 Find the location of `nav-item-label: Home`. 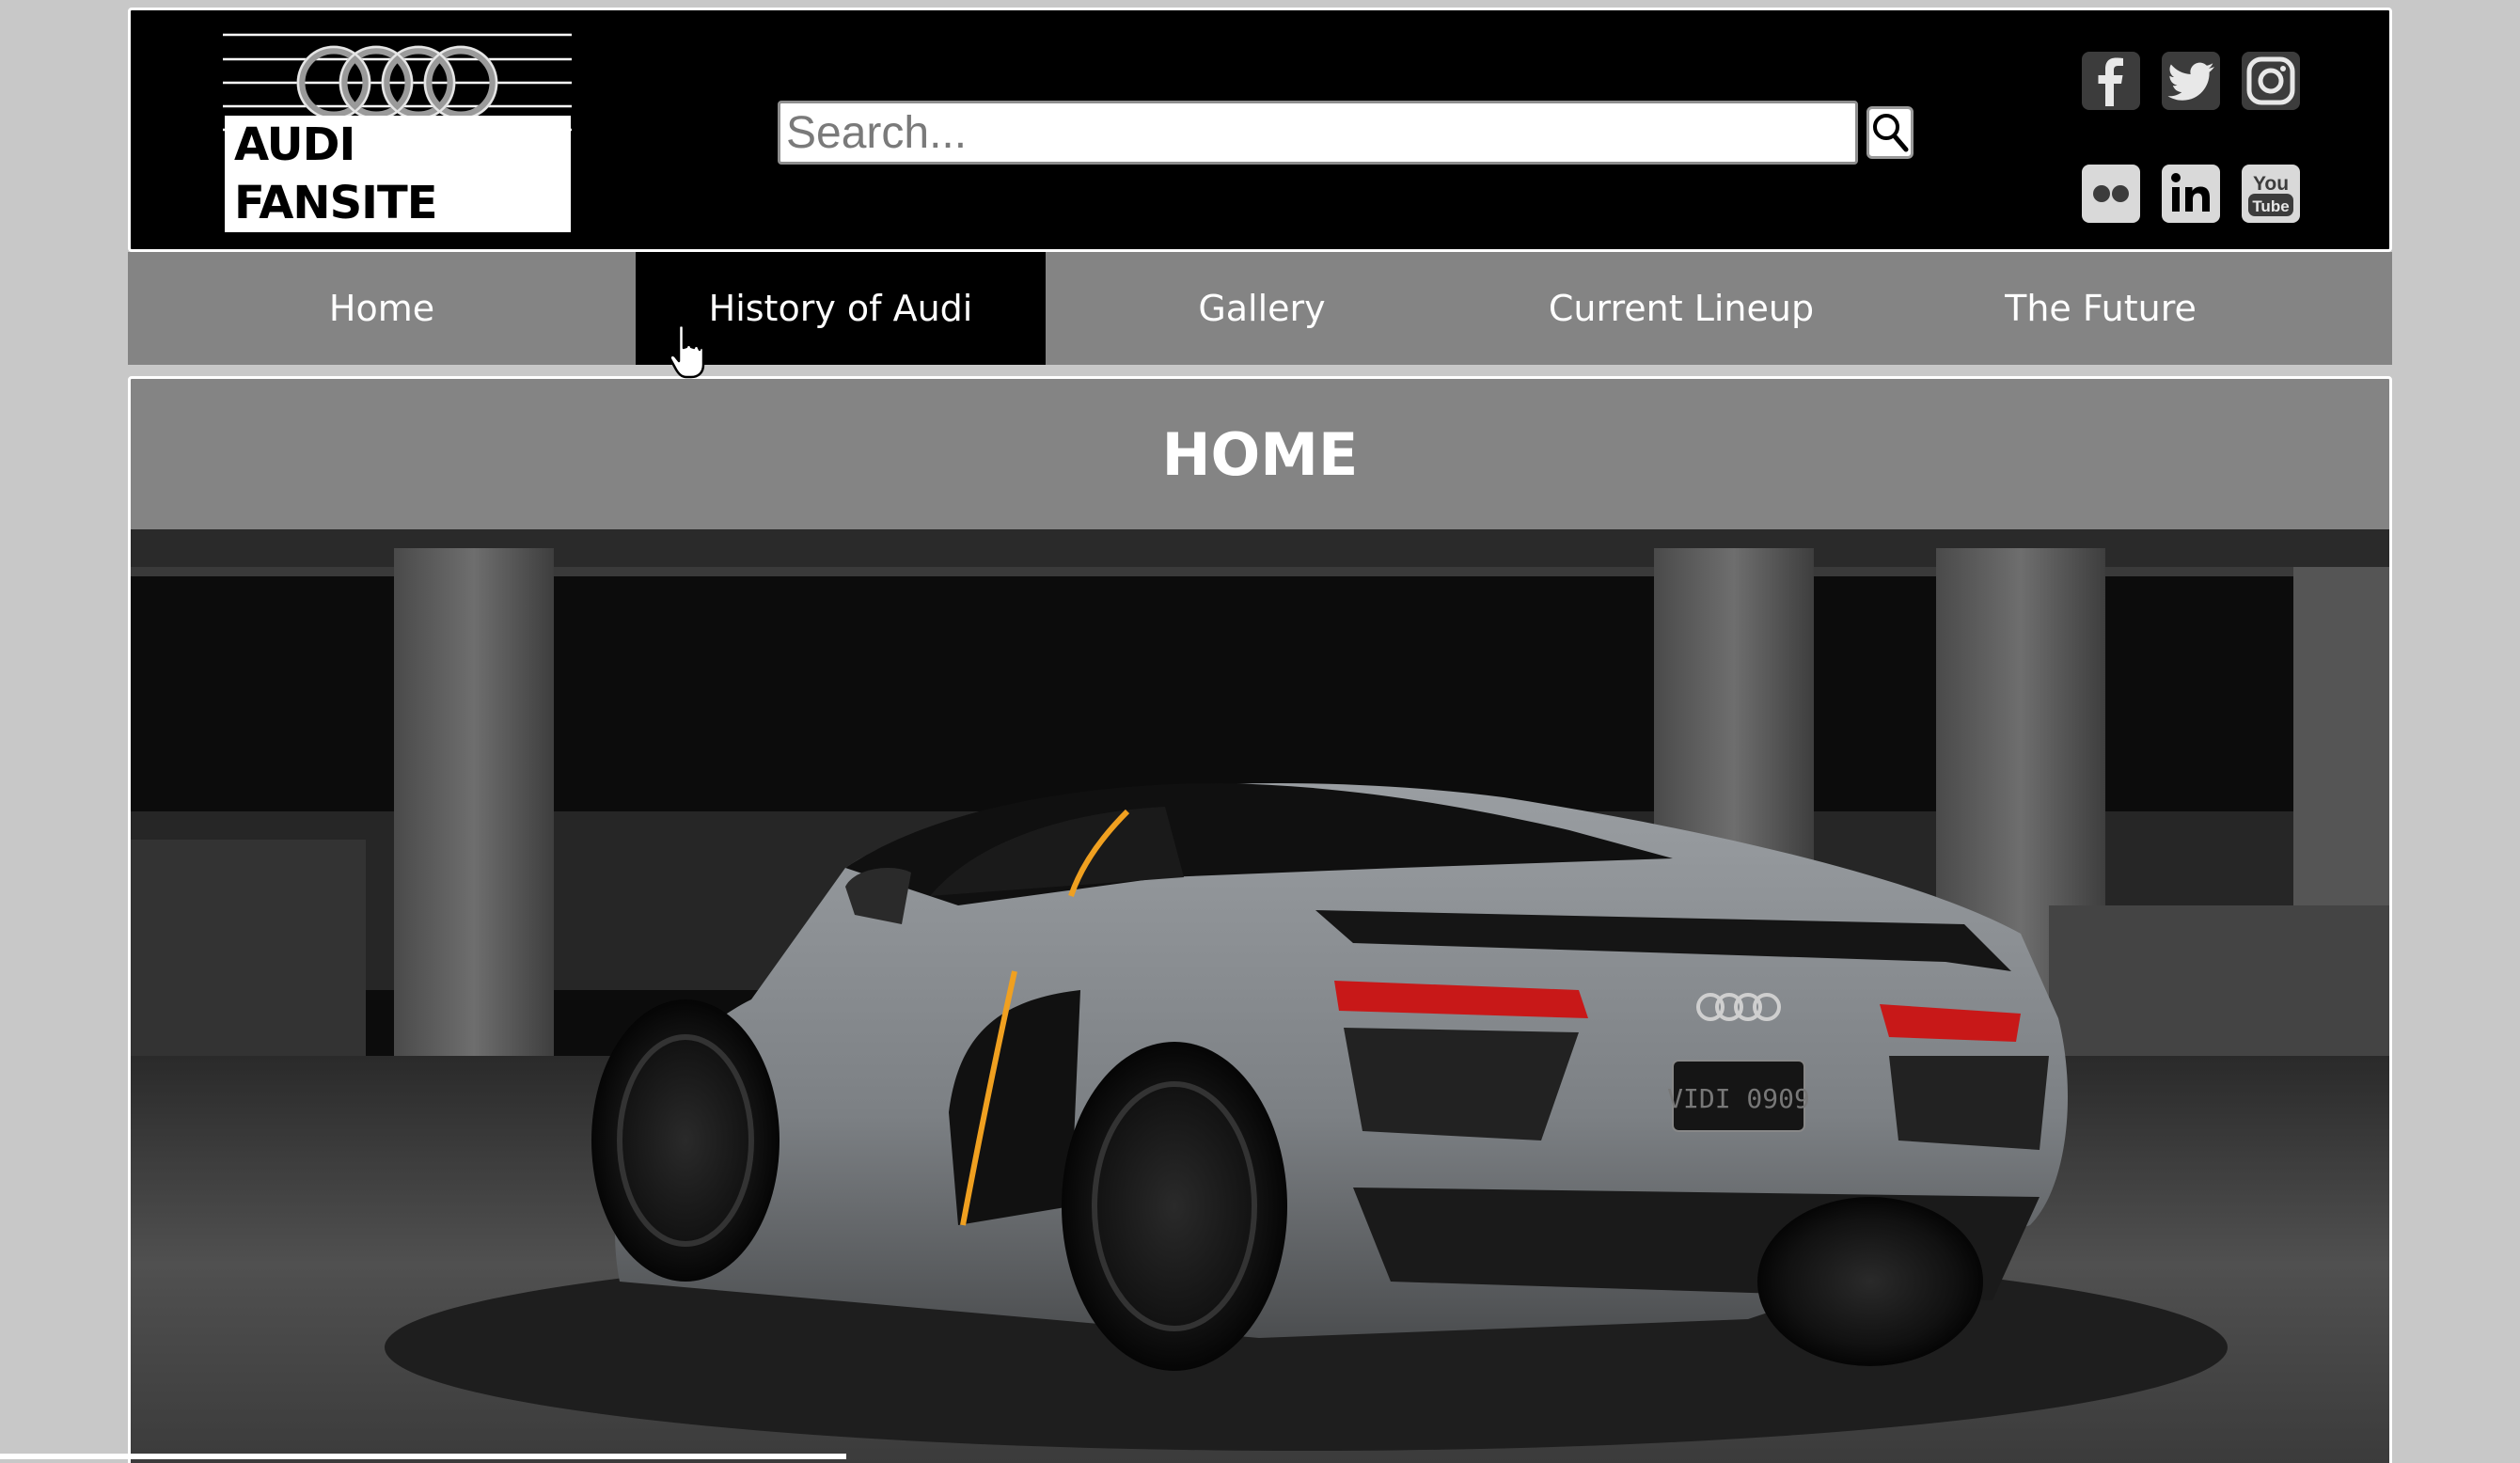

nav-item-label: Home is located at coordinates (381, 308).